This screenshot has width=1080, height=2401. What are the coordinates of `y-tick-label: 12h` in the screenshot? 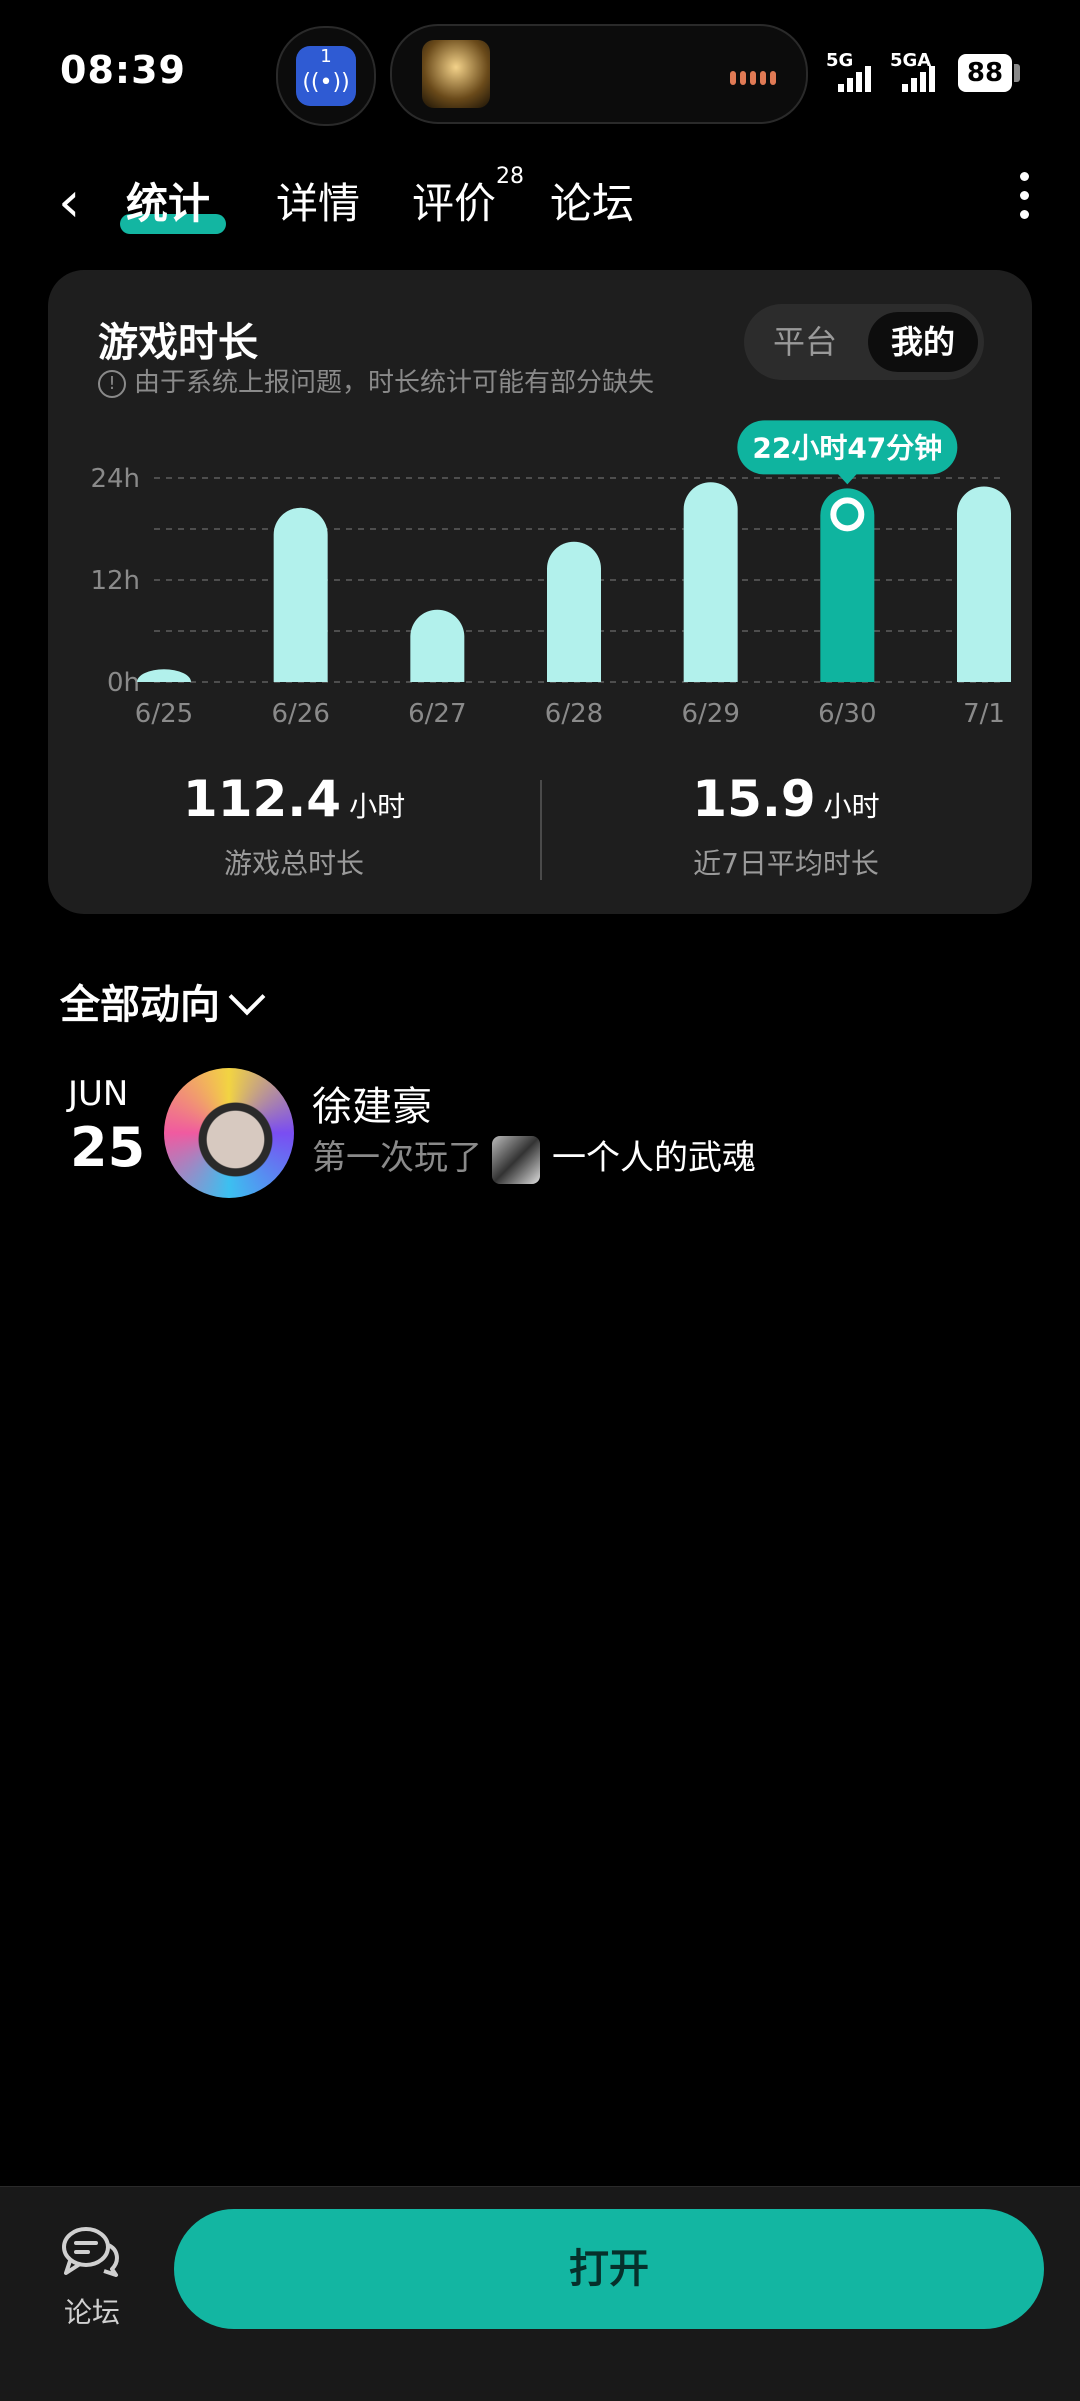 It's located at (115, 581).